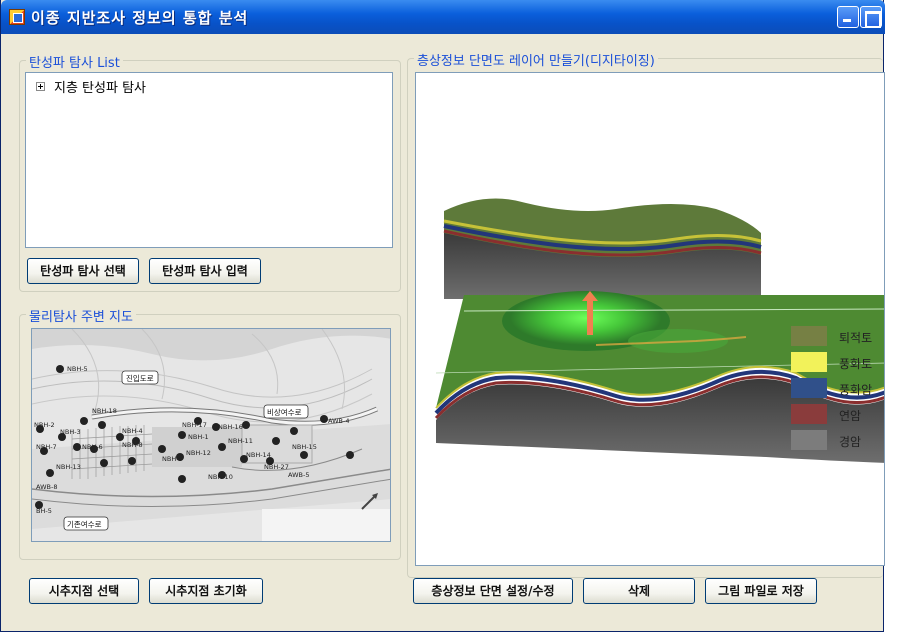  Describe the element at coordinates (856, 364) in the screenshot. I see `legend-label: 풍화토` at that location.